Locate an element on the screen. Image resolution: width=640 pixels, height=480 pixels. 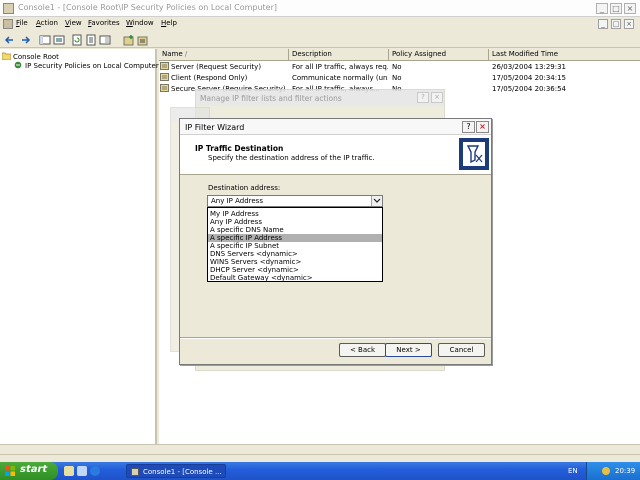
next-button: Next > is located at coordinates (408, 350).